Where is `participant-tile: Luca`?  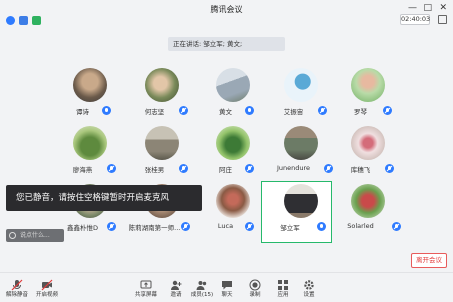
participant-tile: Luca is located at coordinates (233, 215).